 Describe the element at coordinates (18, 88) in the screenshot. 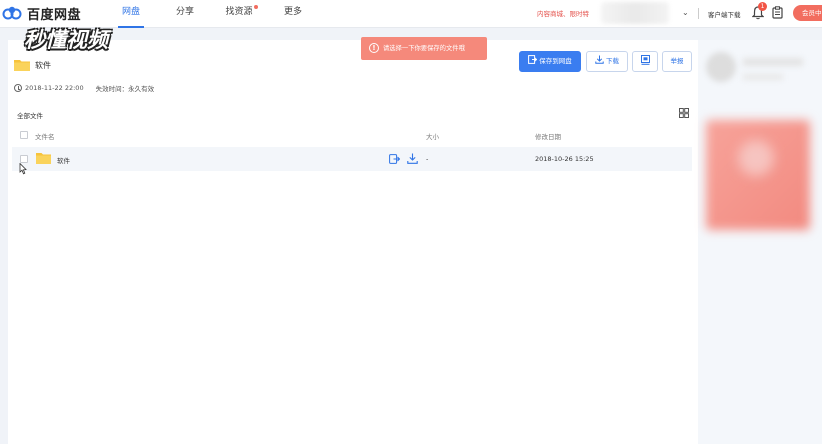

I see `clock-icon` at that location.